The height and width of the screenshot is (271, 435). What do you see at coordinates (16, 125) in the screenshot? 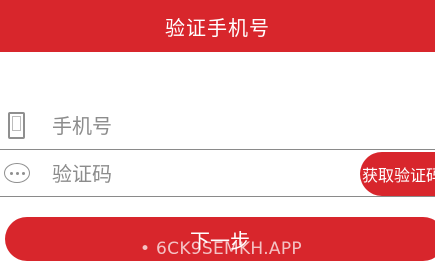
I see `phone-icon` at bounding box center [16, 125].